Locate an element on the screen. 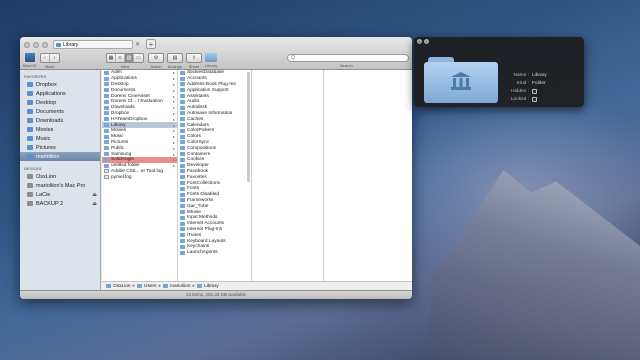 The height and width of the screenshot is (360, 640). item-label: ColorSync is located at coordinates (198, 142).